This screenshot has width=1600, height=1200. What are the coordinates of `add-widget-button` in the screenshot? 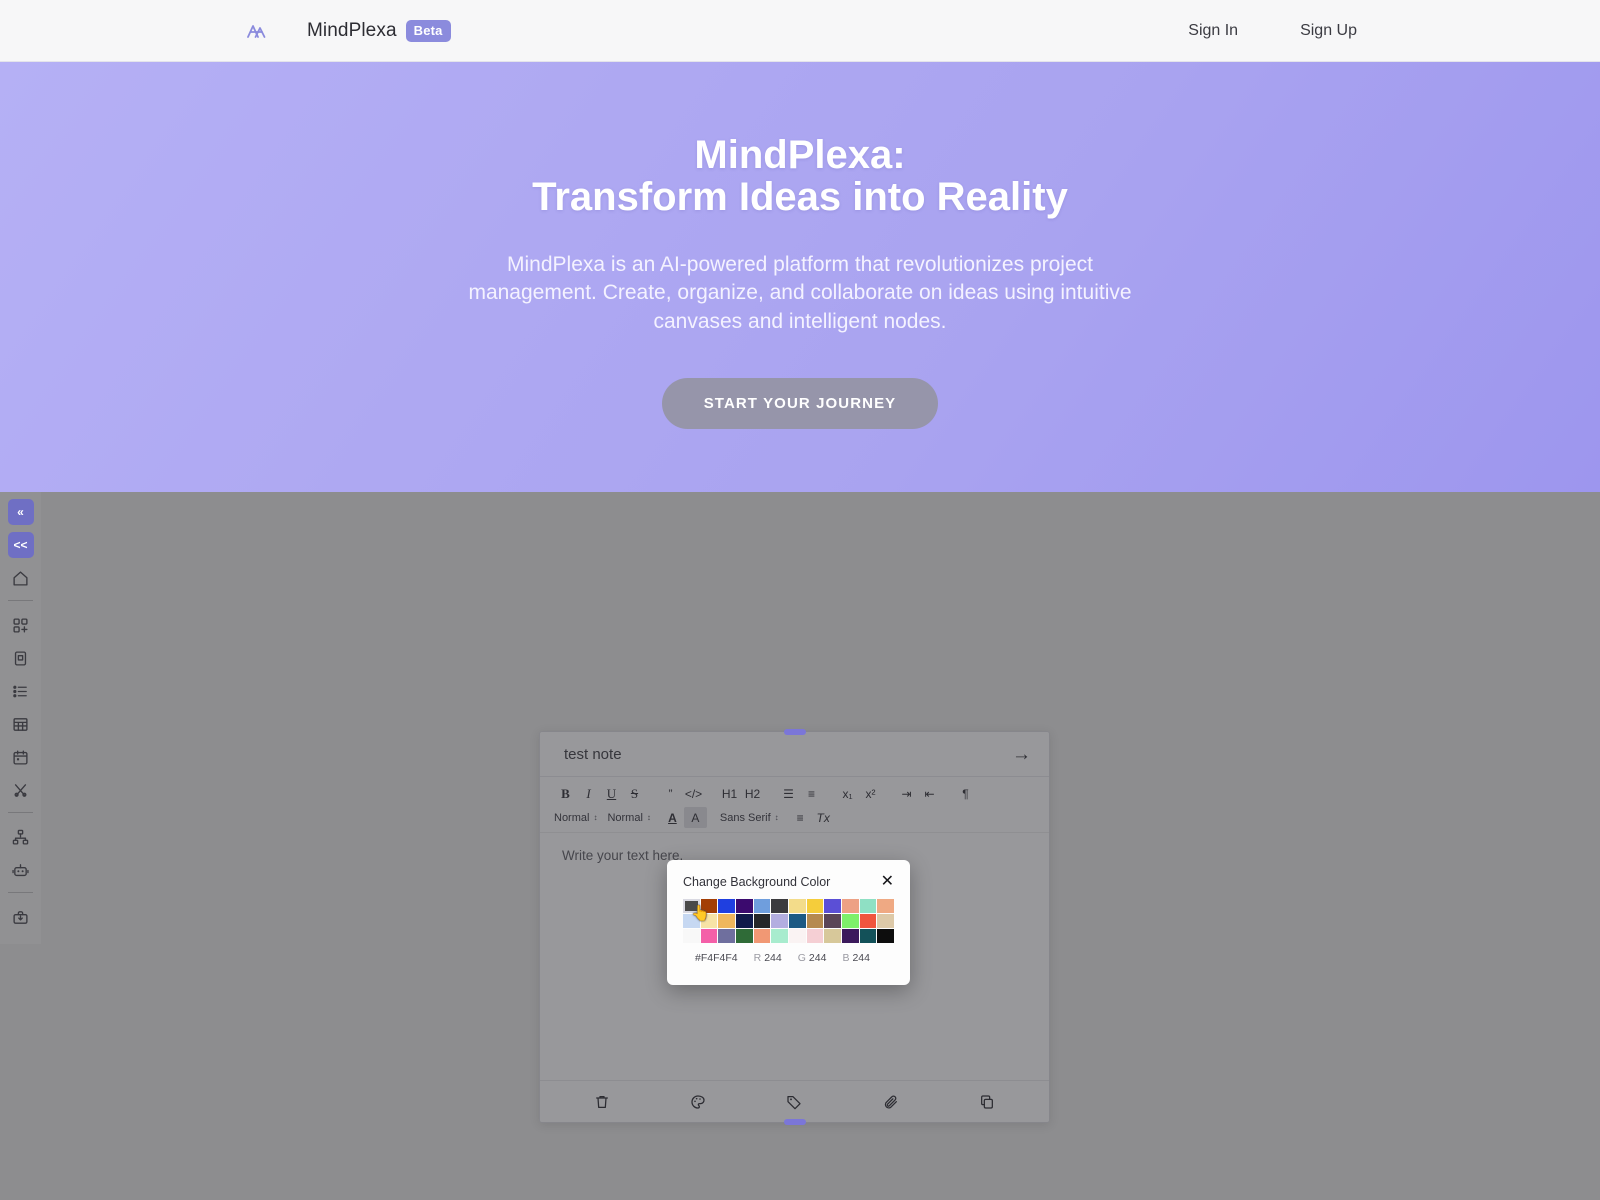 It's located at (21, 625).